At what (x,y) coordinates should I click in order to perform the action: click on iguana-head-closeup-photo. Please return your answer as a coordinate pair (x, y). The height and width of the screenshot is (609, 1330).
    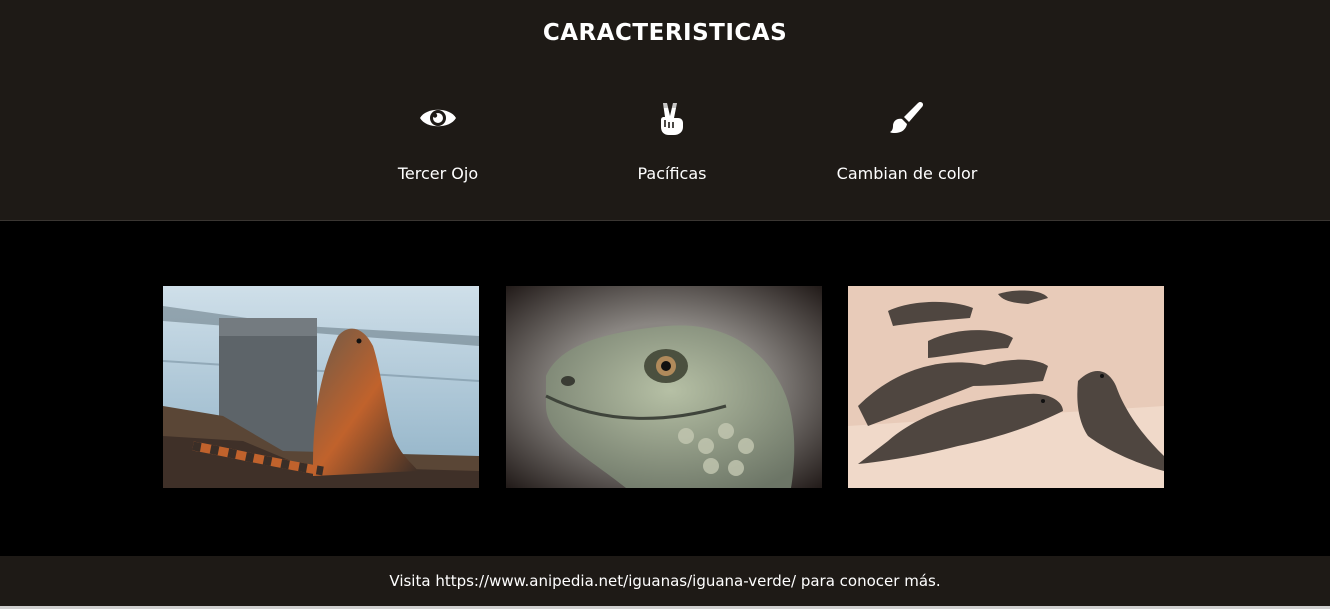
    Looking at the image, I should click on (664, 387).